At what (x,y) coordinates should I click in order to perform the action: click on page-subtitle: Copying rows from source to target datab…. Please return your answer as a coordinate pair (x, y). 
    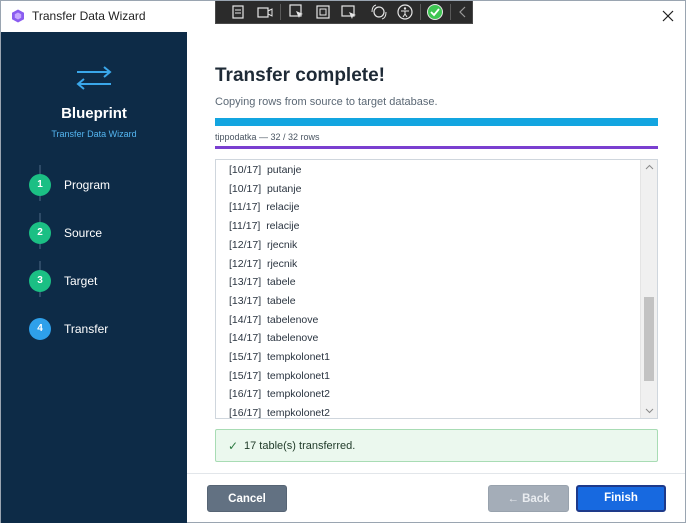
    Looking at the image, I should click on (326, 102).